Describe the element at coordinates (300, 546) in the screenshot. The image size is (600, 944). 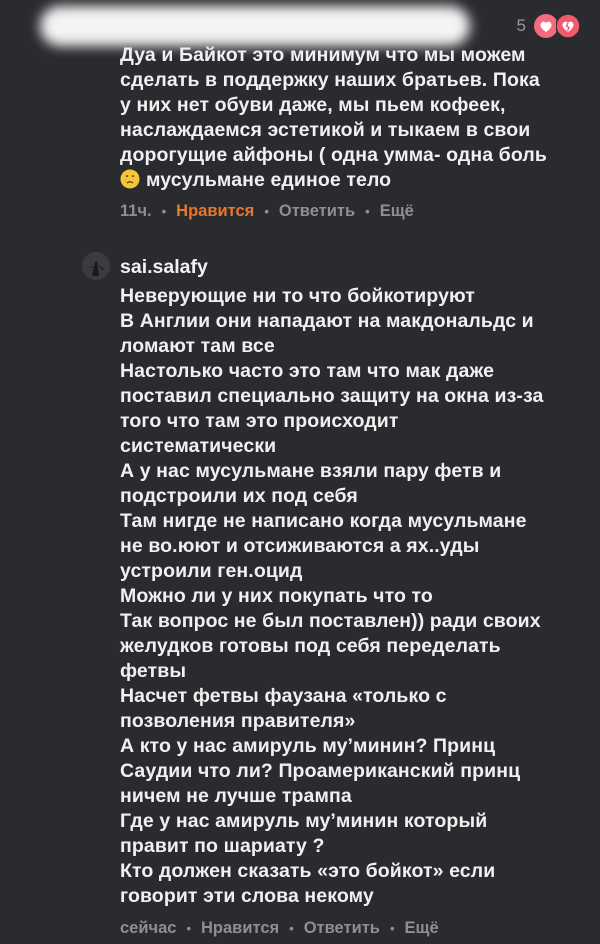
I see `comment-line: не во.юют и отсиживаются а ях..уды` at that location.